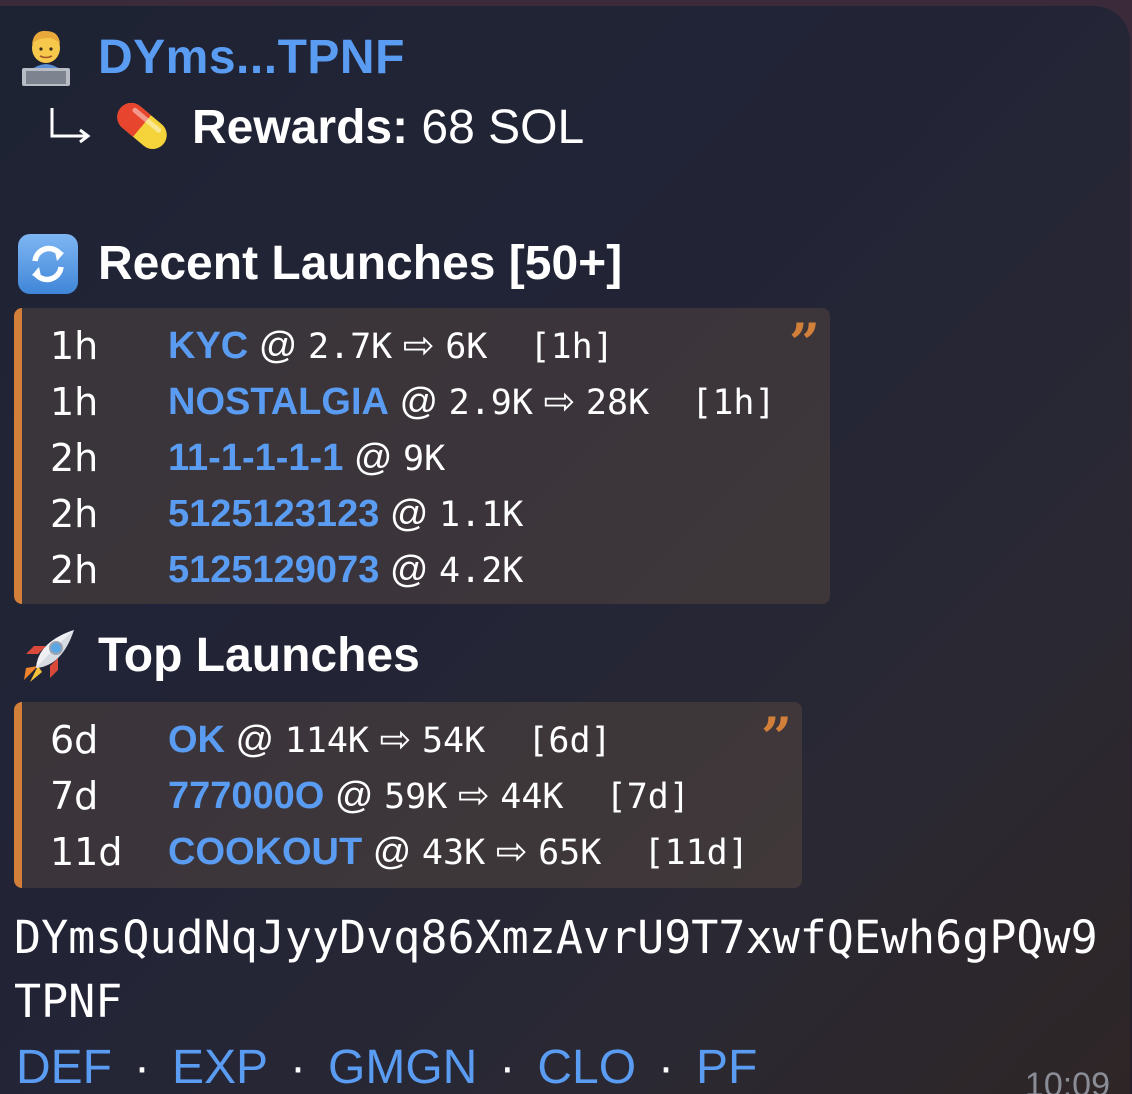 The height and width of the screenshot is (1094, 1132). I want to click on token-name-link: 5125123123, so click(273, 514).